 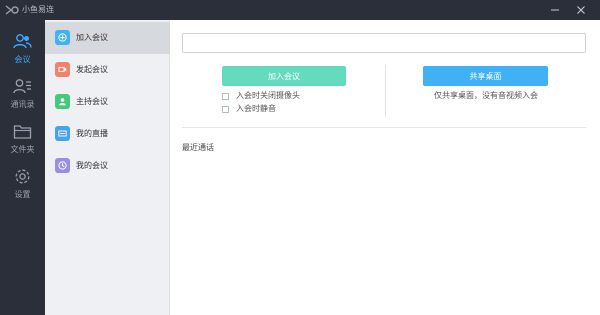 What do you see at coordinates (92, 133) in the screenshot?
I see `menu-item-label: 我的直播` at bounding box center [92, 133].